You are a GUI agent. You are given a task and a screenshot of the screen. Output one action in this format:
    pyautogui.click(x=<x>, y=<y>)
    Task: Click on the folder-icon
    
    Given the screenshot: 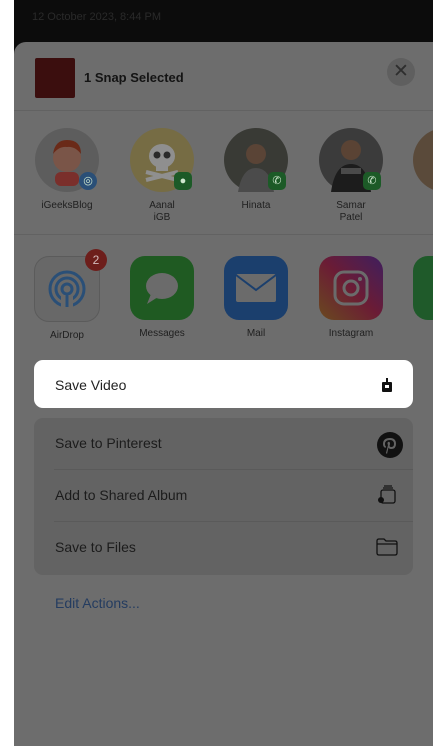 What is the action you would take?
    pyautogui.click(x=387, y=547)
    